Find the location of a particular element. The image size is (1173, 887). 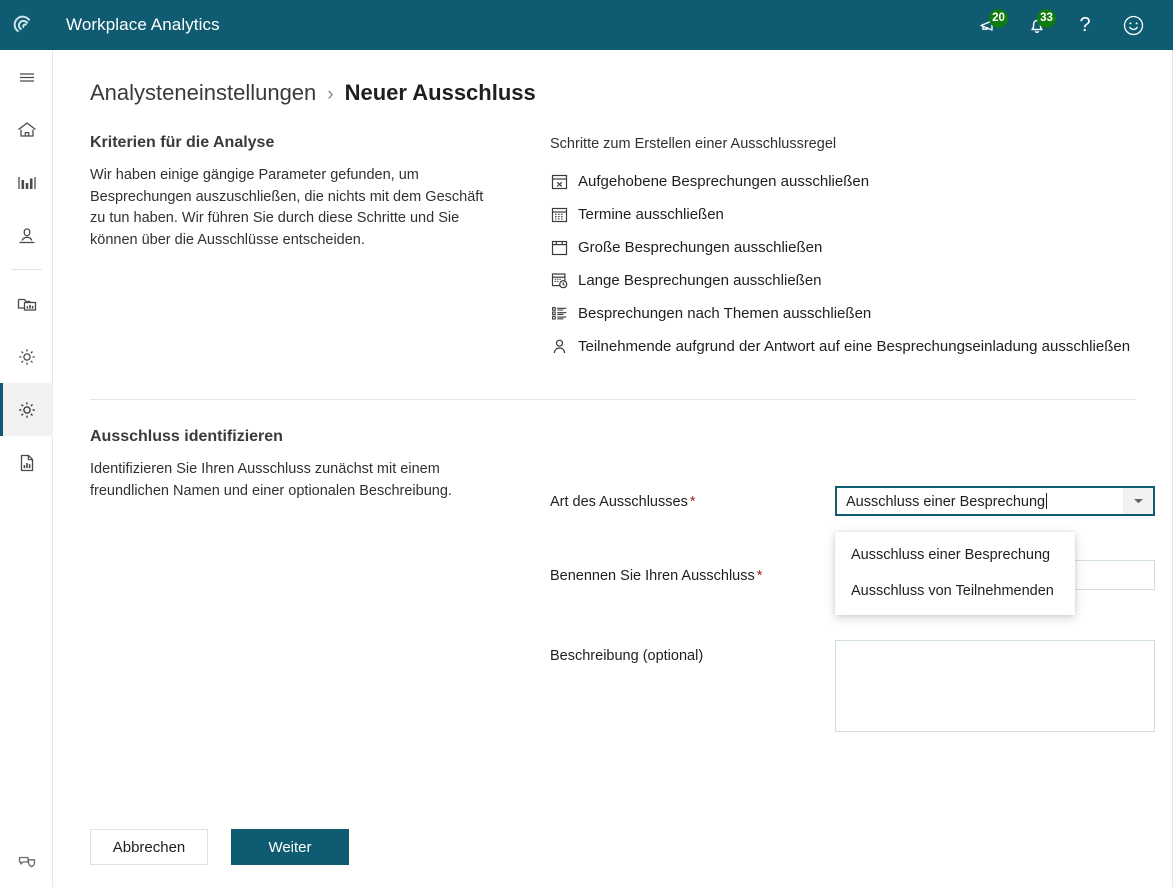

text-caret is located at coordinates (1047, 500).